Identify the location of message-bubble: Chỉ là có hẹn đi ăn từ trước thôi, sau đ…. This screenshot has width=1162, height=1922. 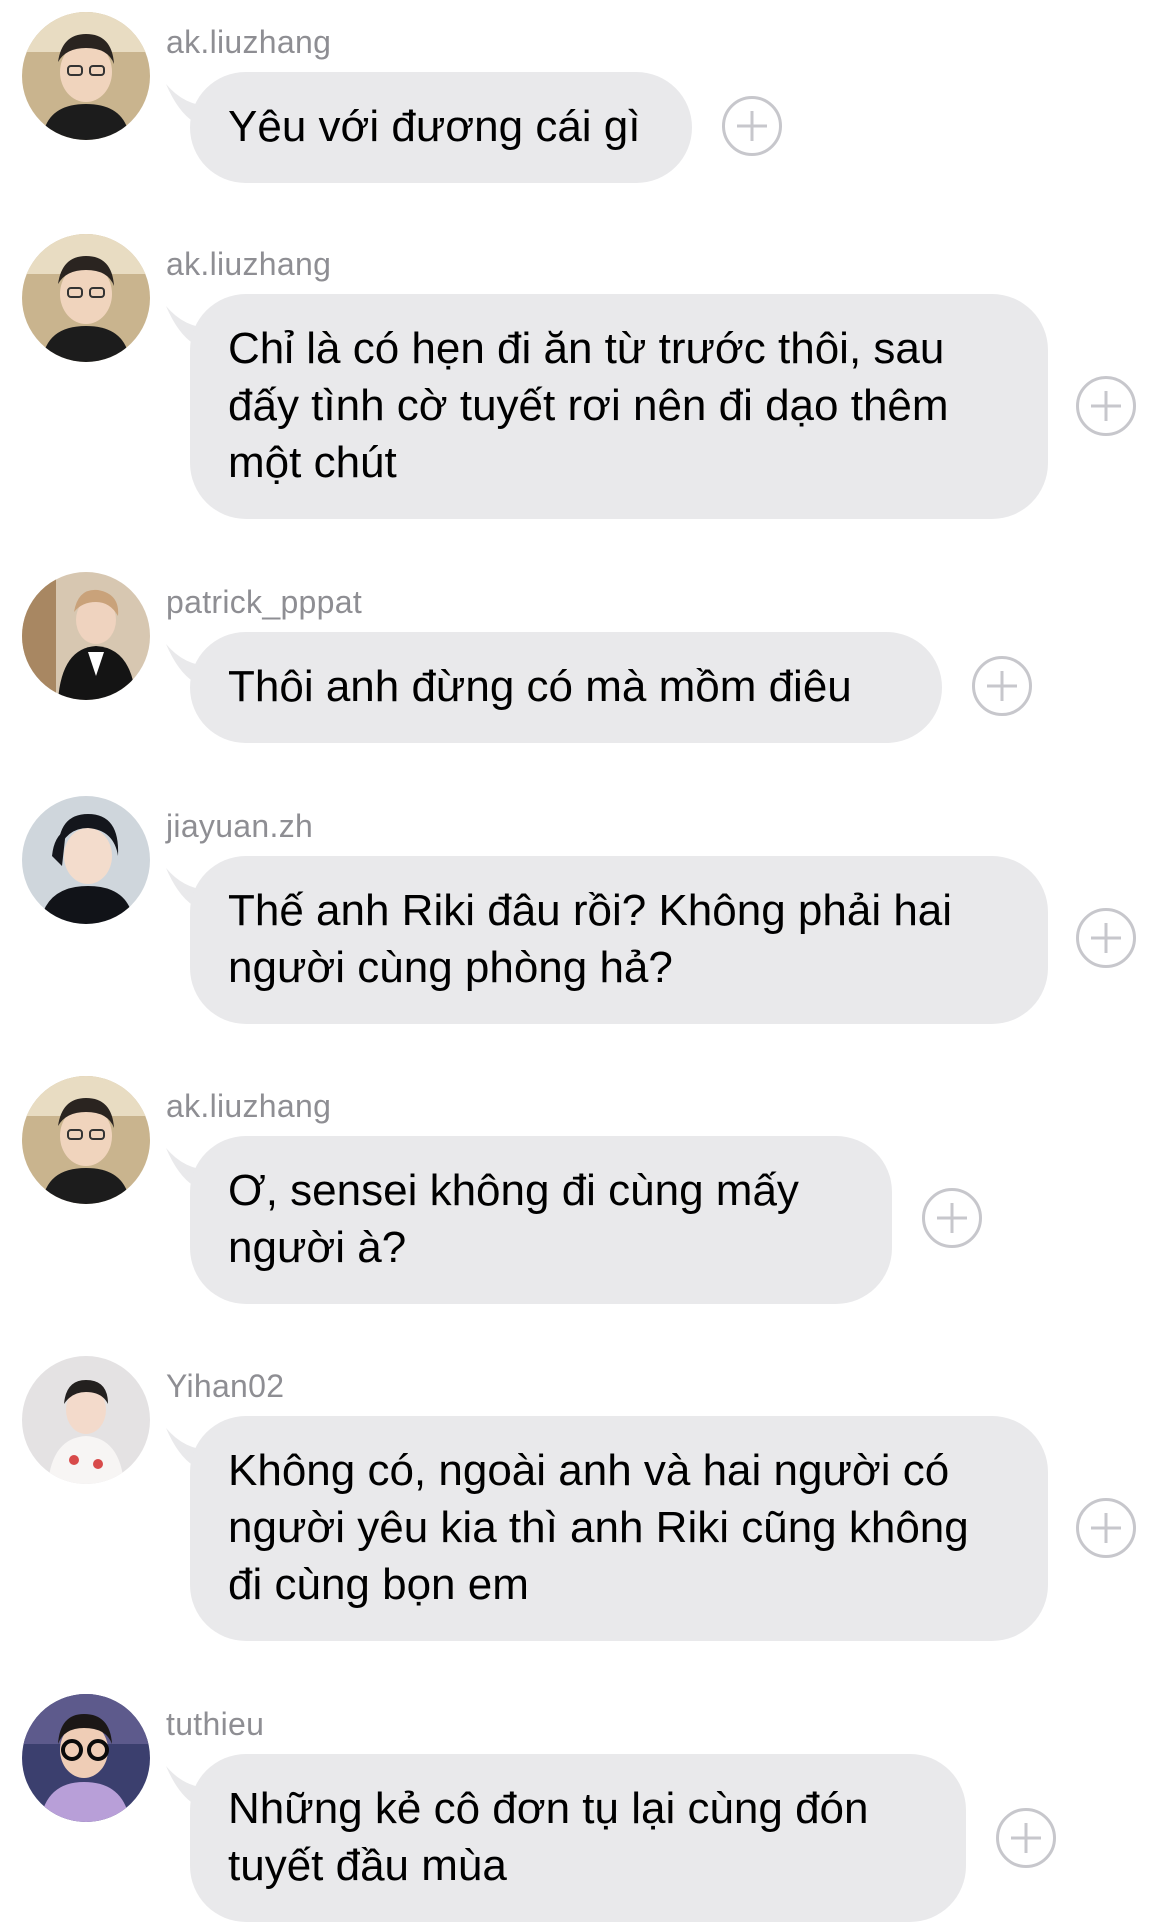
(619, 406).